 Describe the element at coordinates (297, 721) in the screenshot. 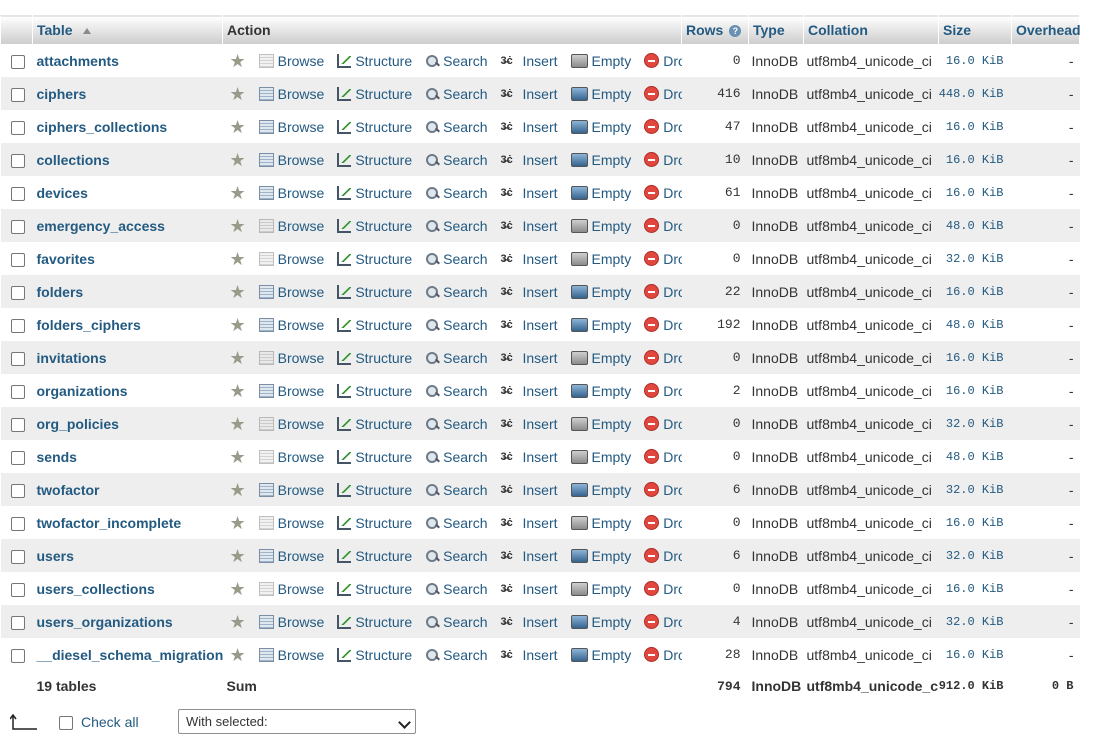

I see `with-selected-dropdown: With selected:` at that location.